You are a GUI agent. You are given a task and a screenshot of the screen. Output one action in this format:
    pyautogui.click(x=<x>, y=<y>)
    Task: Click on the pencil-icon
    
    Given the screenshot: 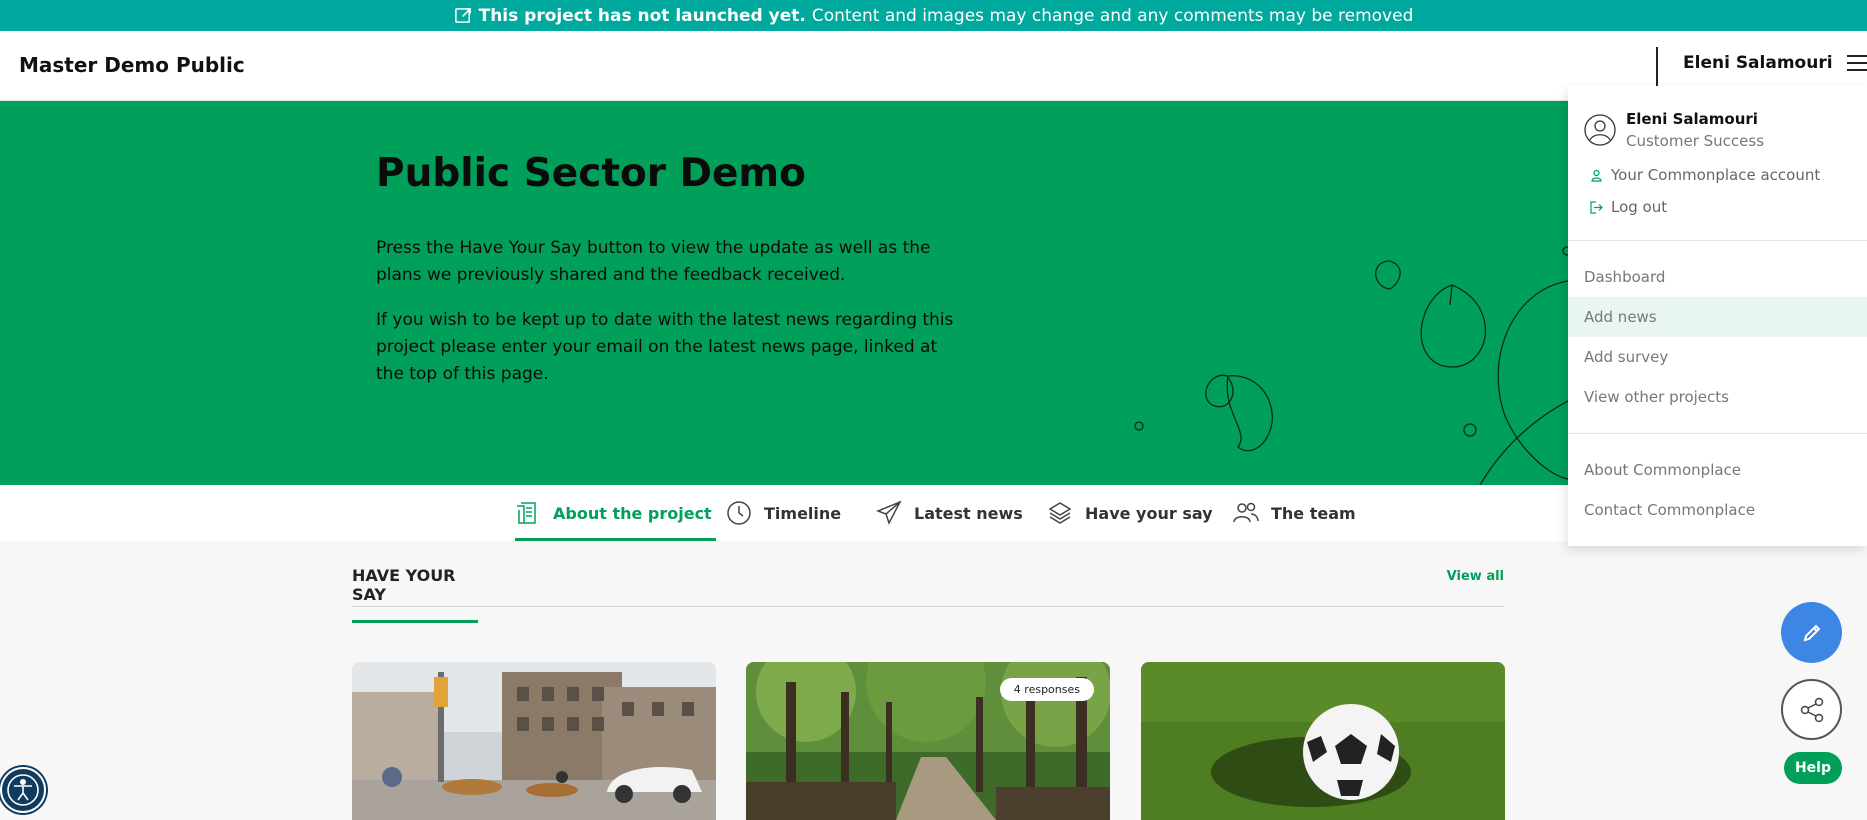 What is the action you would take?
    pyautogui.click(x=1811, y=632)
    